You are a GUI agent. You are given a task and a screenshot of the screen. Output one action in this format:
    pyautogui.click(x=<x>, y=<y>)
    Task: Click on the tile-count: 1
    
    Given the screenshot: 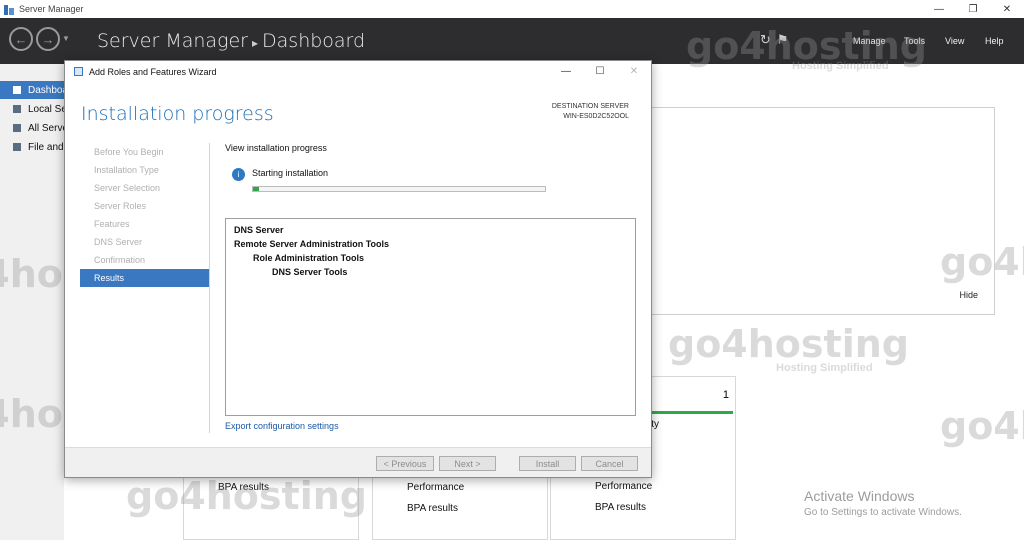 What is the action you would take?
    pyautogui.click(x=725, y=395)
    